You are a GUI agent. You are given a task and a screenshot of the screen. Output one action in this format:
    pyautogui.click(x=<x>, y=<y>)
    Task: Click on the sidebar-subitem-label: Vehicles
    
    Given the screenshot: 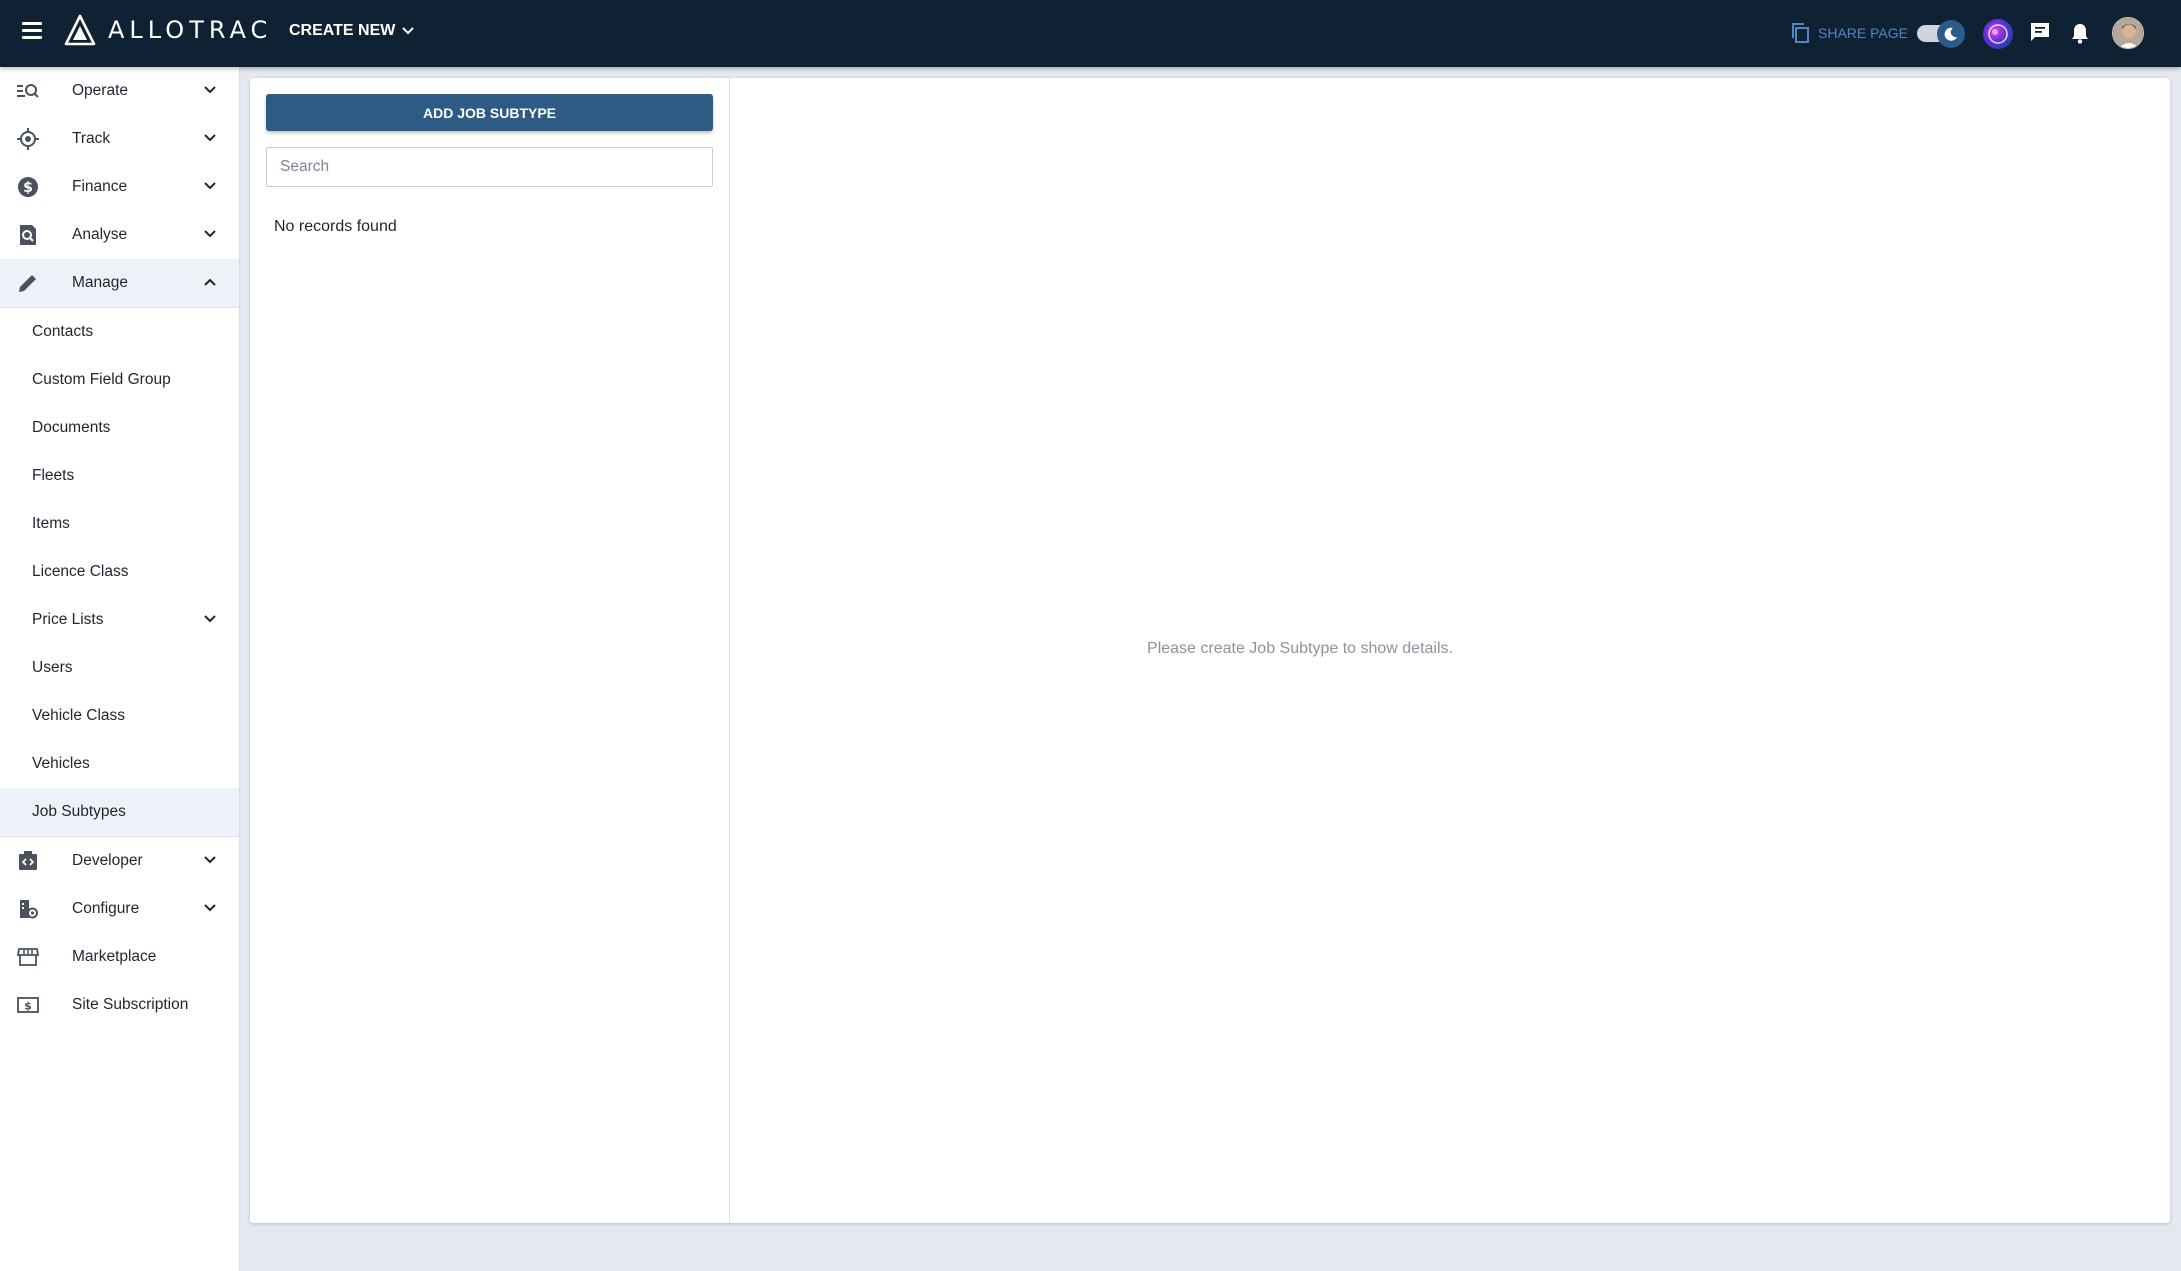 What is the action you would take?
    pyautogui.click(x=61, y=763)
    